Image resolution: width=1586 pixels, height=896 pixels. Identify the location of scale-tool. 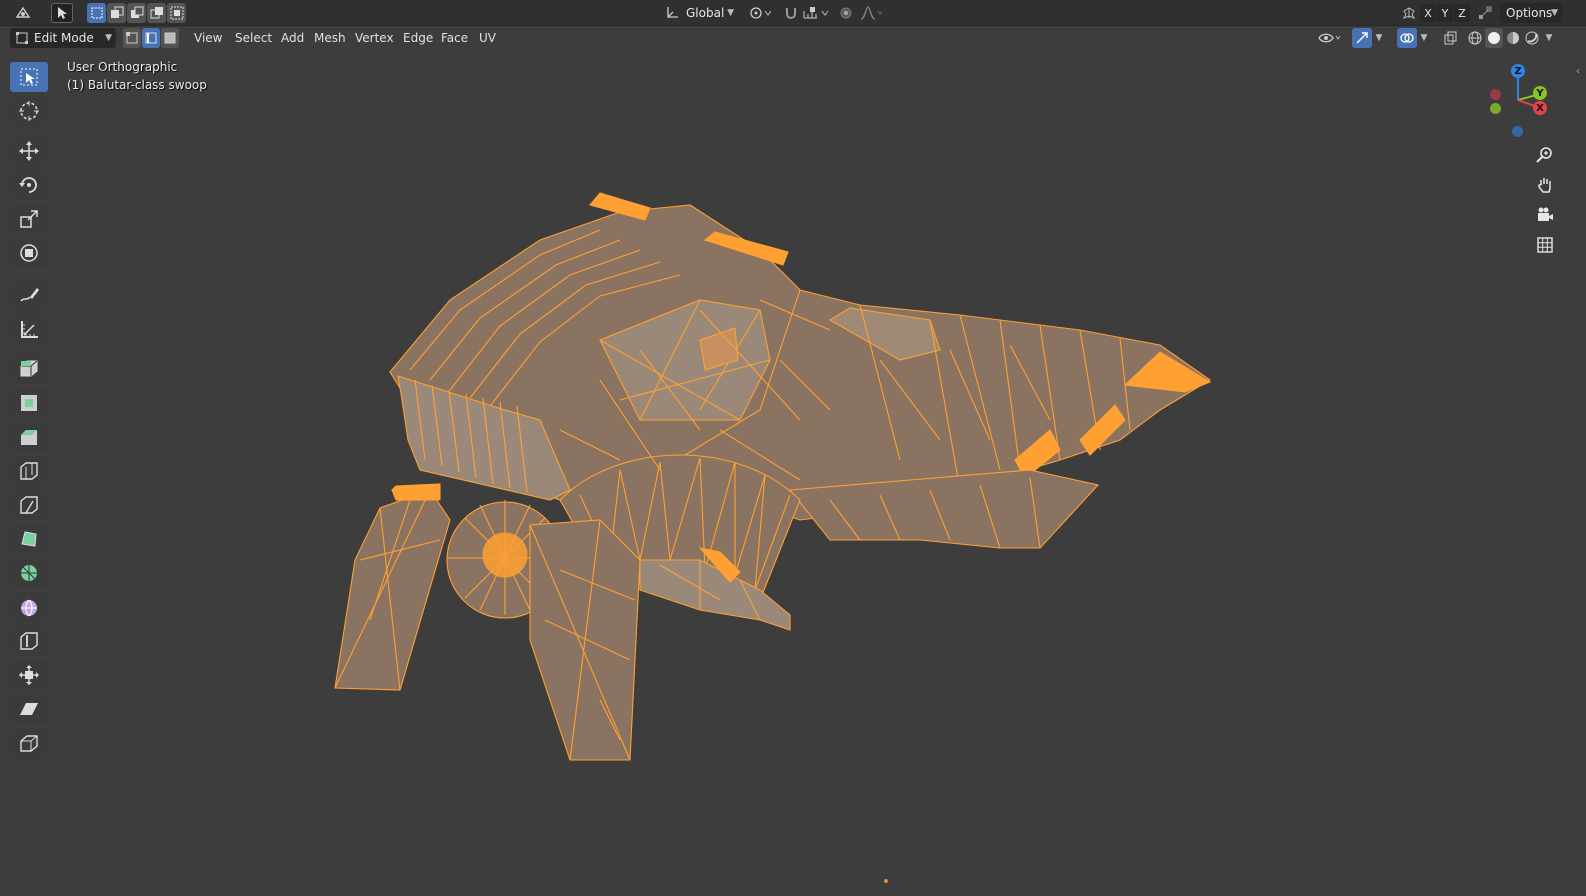
(29, 219).